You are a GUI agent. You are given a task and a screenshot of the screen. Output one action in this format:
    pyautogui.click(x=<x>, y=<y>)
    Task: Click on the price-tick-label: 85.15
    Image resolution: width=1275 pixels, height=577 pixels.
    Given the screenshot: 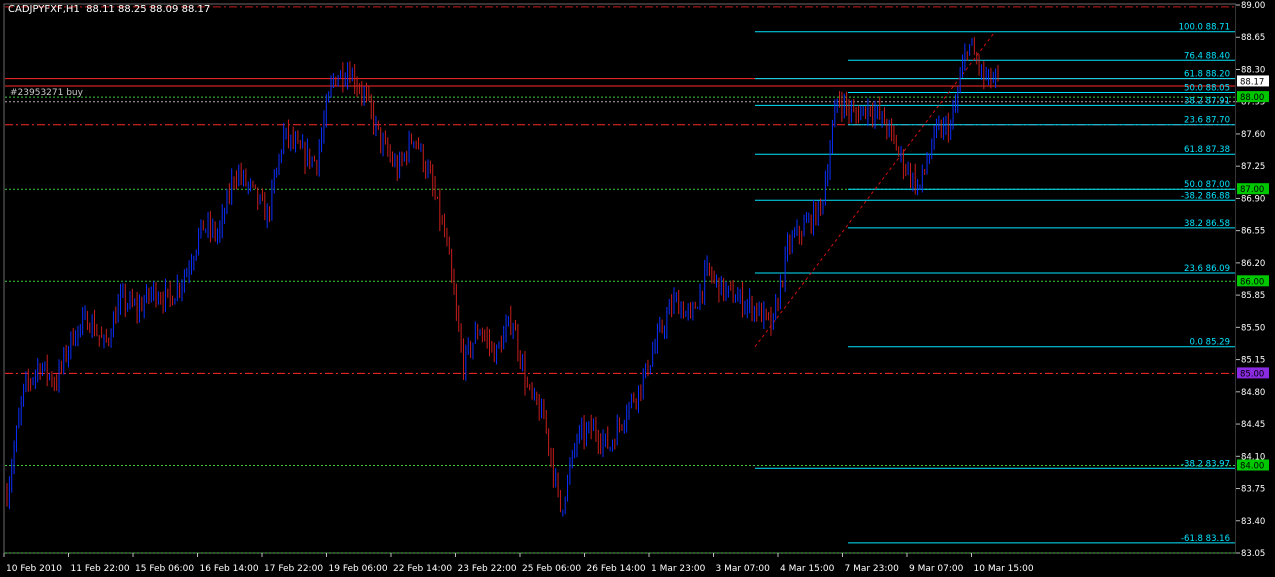 What is the action you would take?
    pyautogui.click(x=1253, y=361)
    